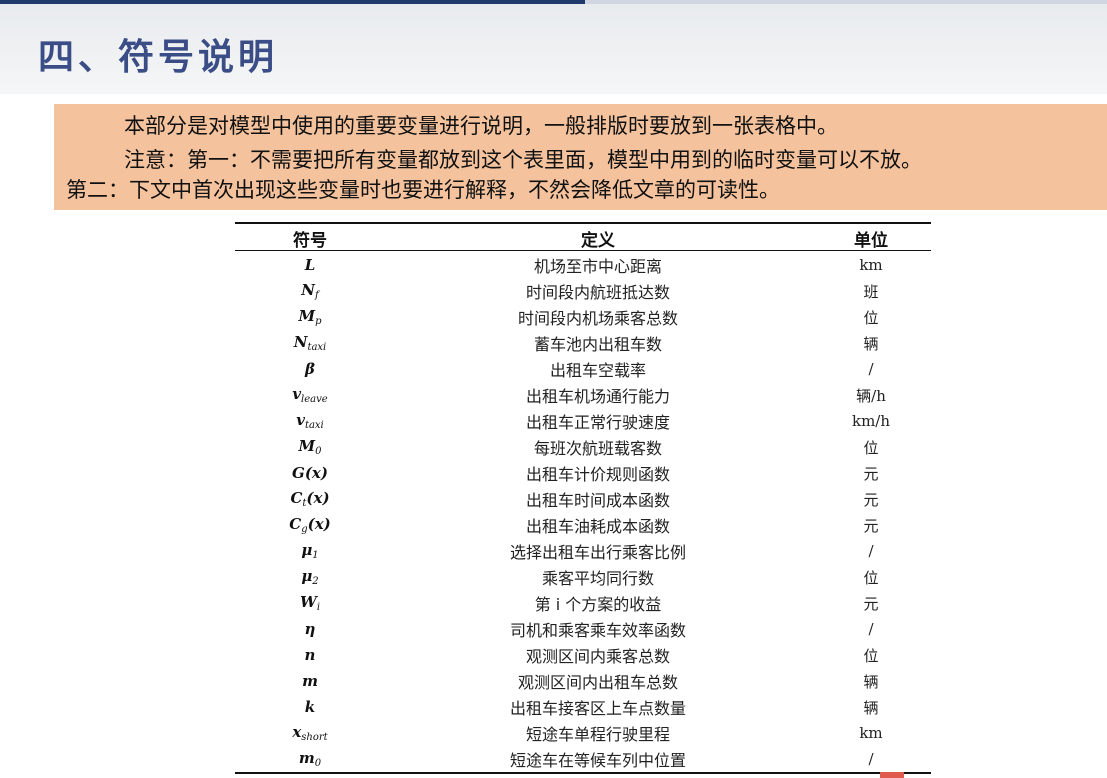  What do you see at coordinates (583, 343) in the screenshot?
I see `table-row: Ntaxi 蓄车池内出租车数 辆` at bounding box center [583, 343].